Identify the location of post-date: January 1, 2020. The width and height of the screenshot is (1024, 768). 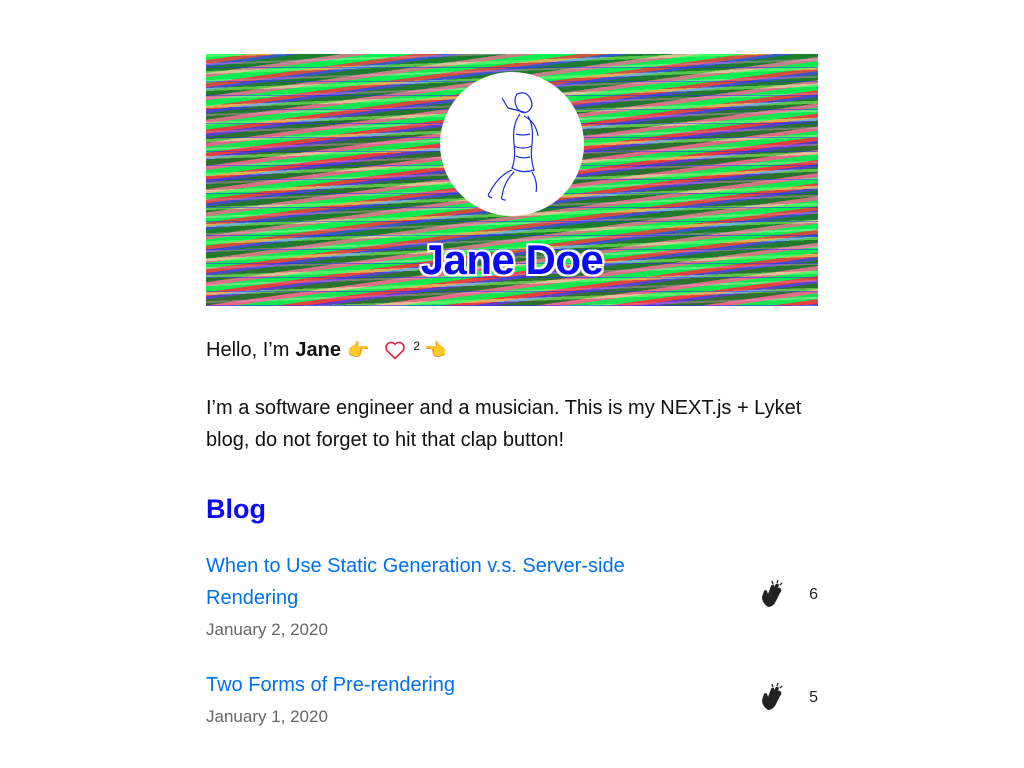
(267, 716).